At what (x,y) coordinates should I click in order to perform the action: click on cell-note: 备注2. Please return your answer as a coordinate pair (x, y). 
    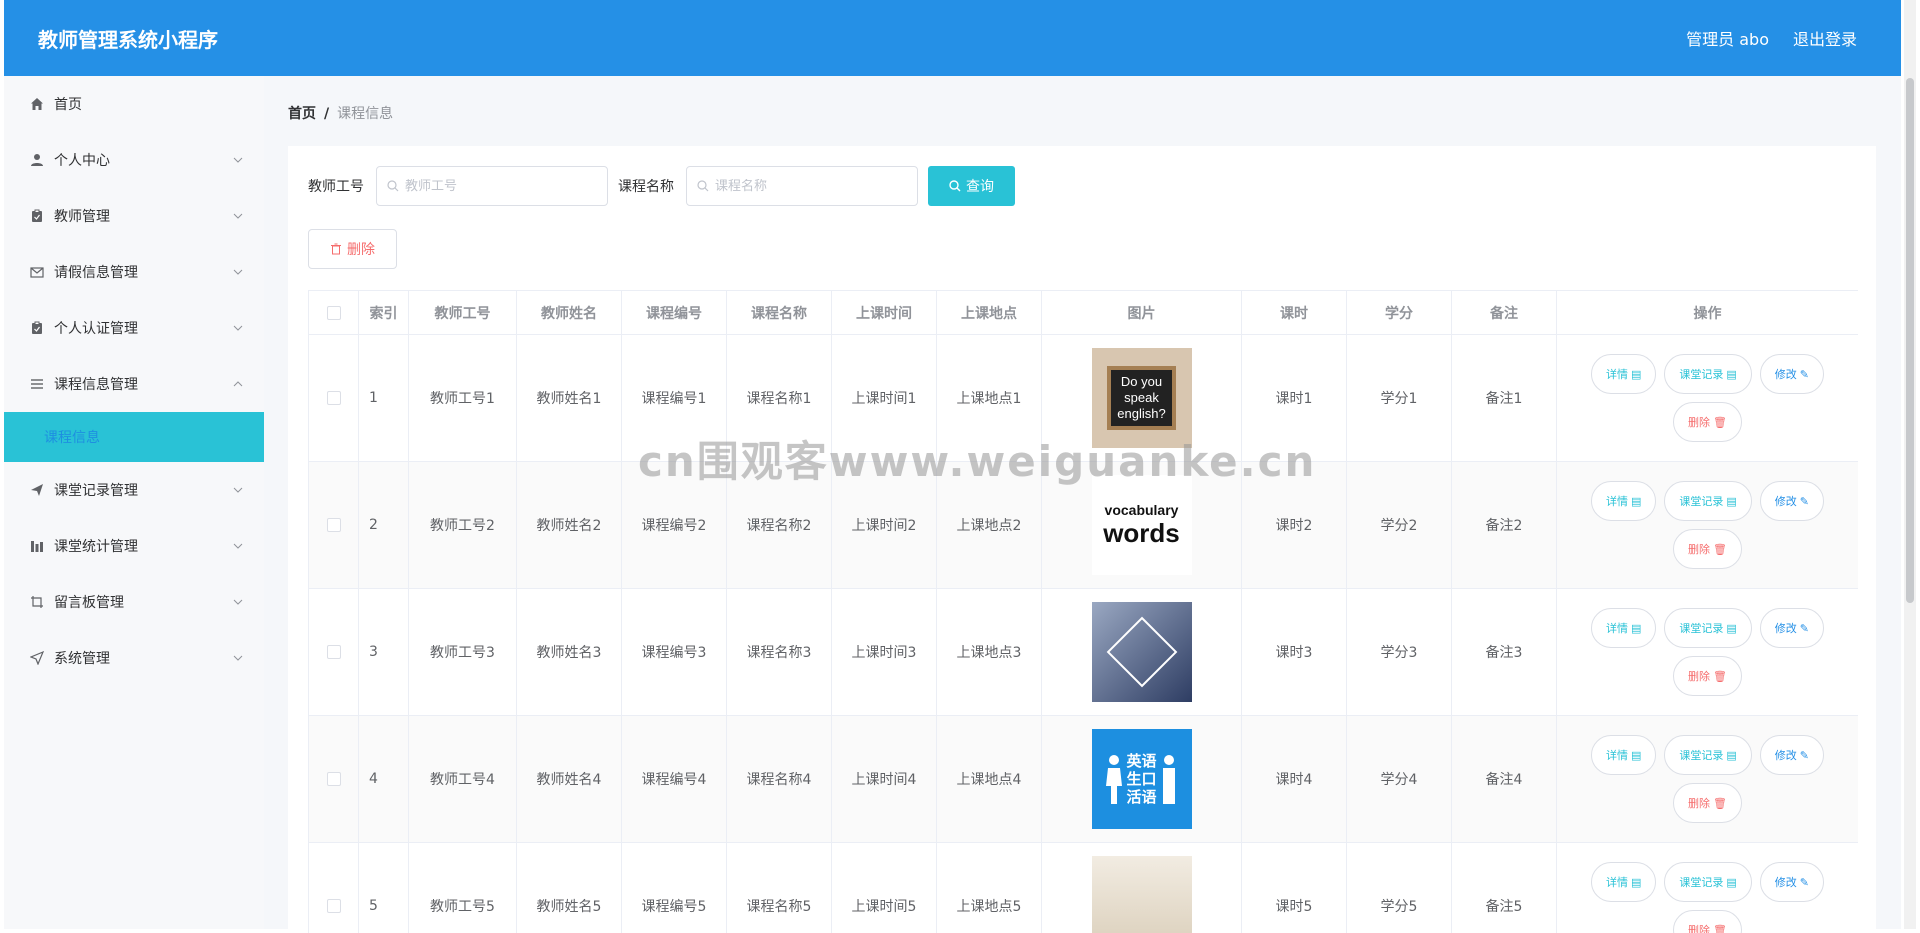
    Looking at the image, I should click on (1504, 525).